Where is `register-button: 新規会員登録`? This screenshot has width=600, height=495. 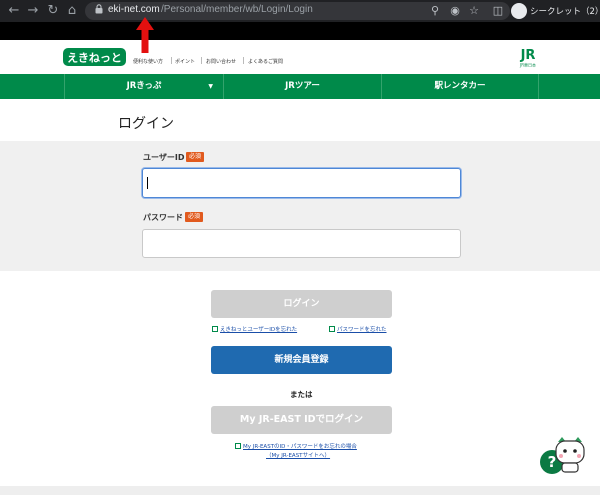
register-button: 新規会員登録 is located at coordinates (301, 360).